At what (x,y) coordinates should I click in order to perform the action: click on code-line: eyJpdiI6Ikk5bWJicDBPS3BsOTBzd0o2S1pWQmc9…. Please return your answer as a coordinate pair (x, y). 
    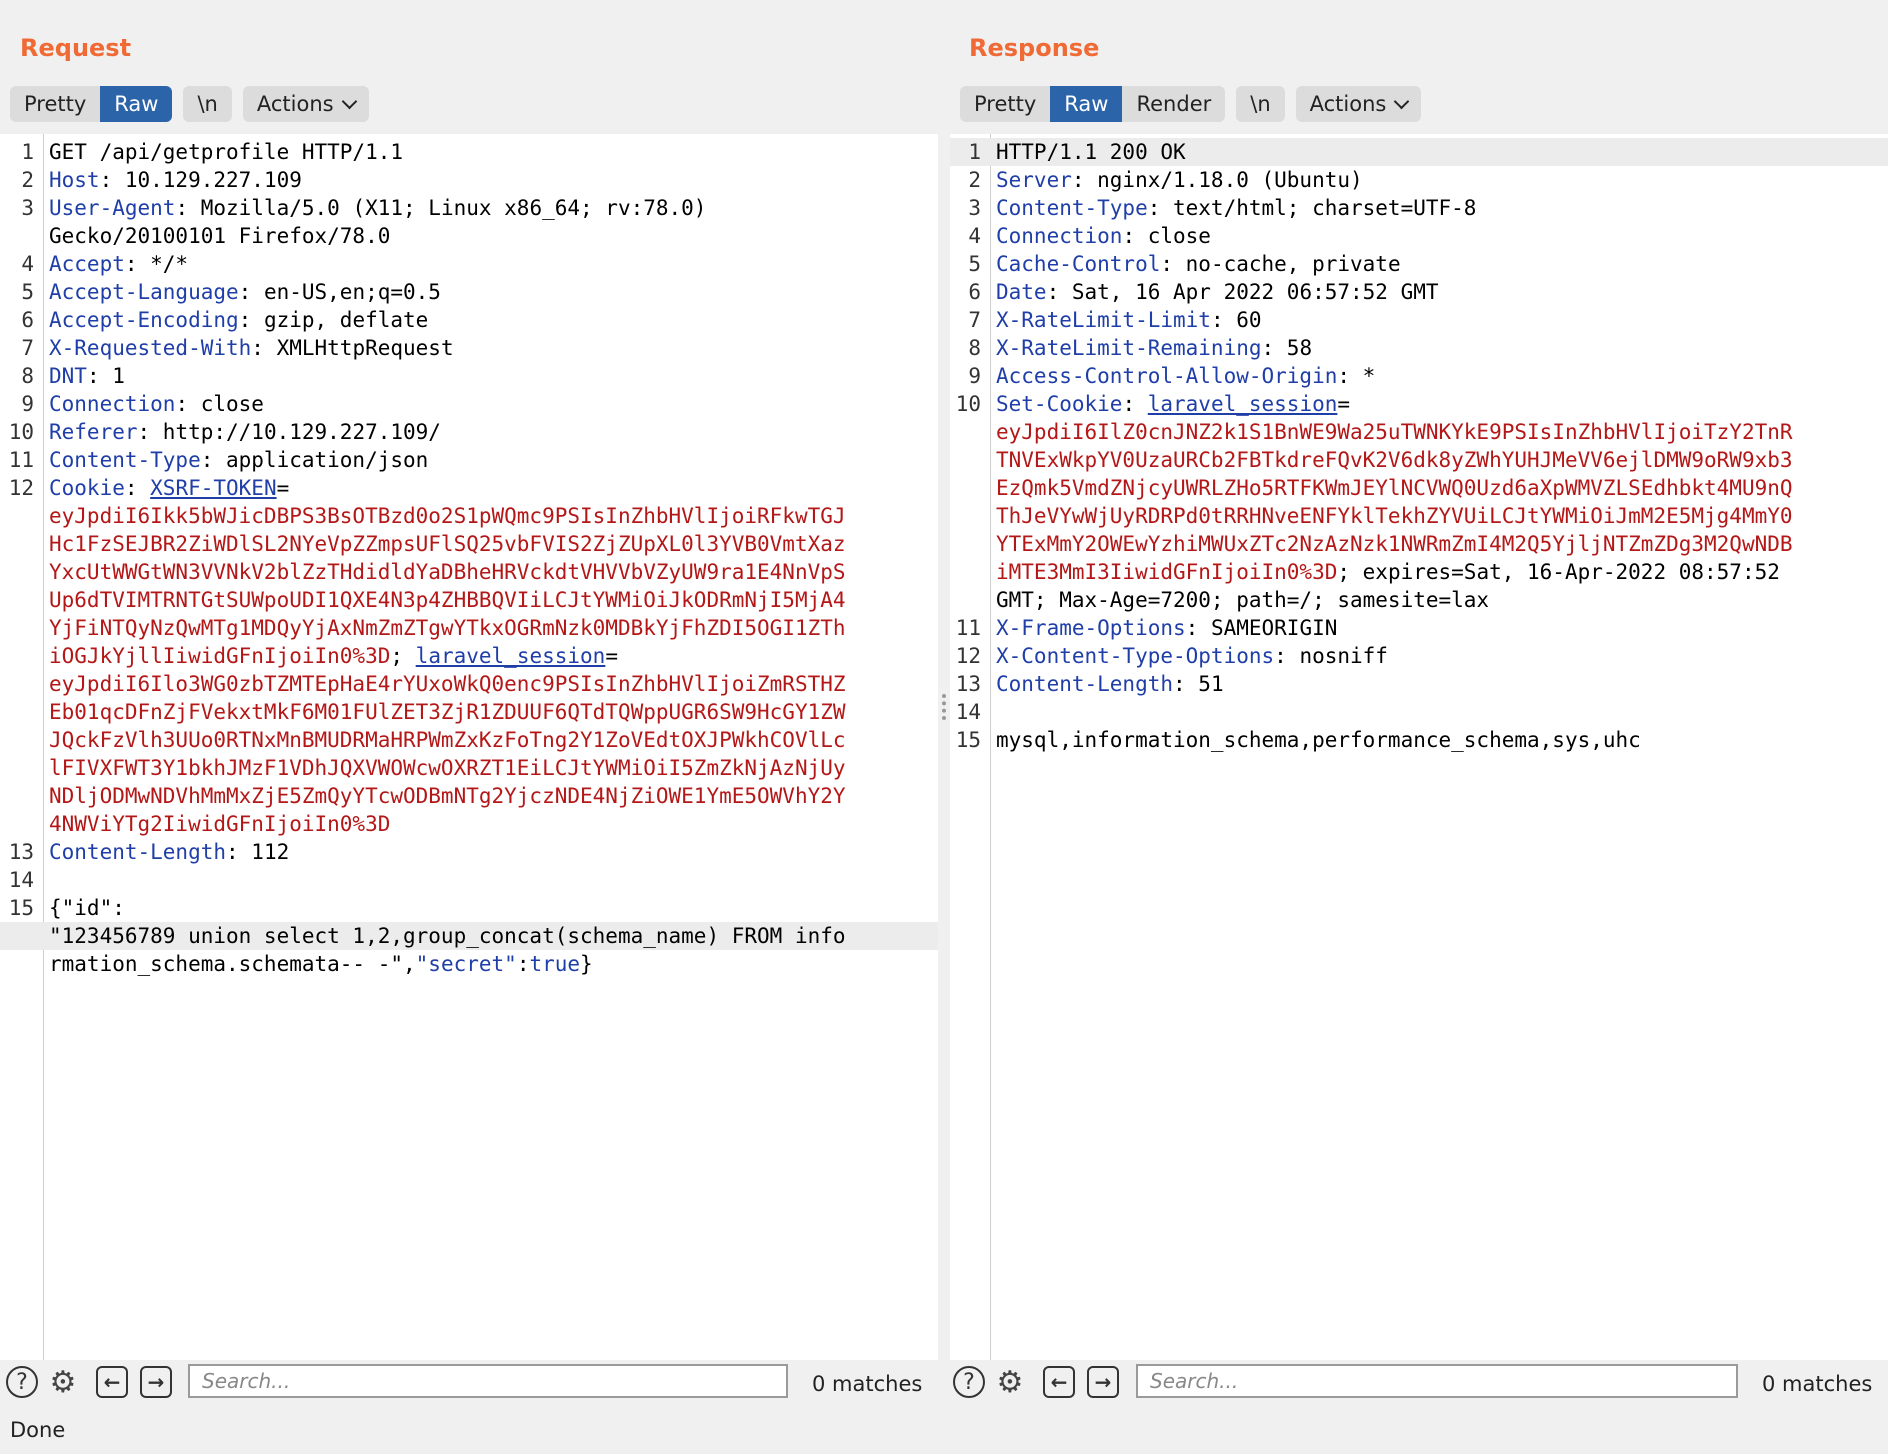
    Looking at the image, I should click on (469, 516).